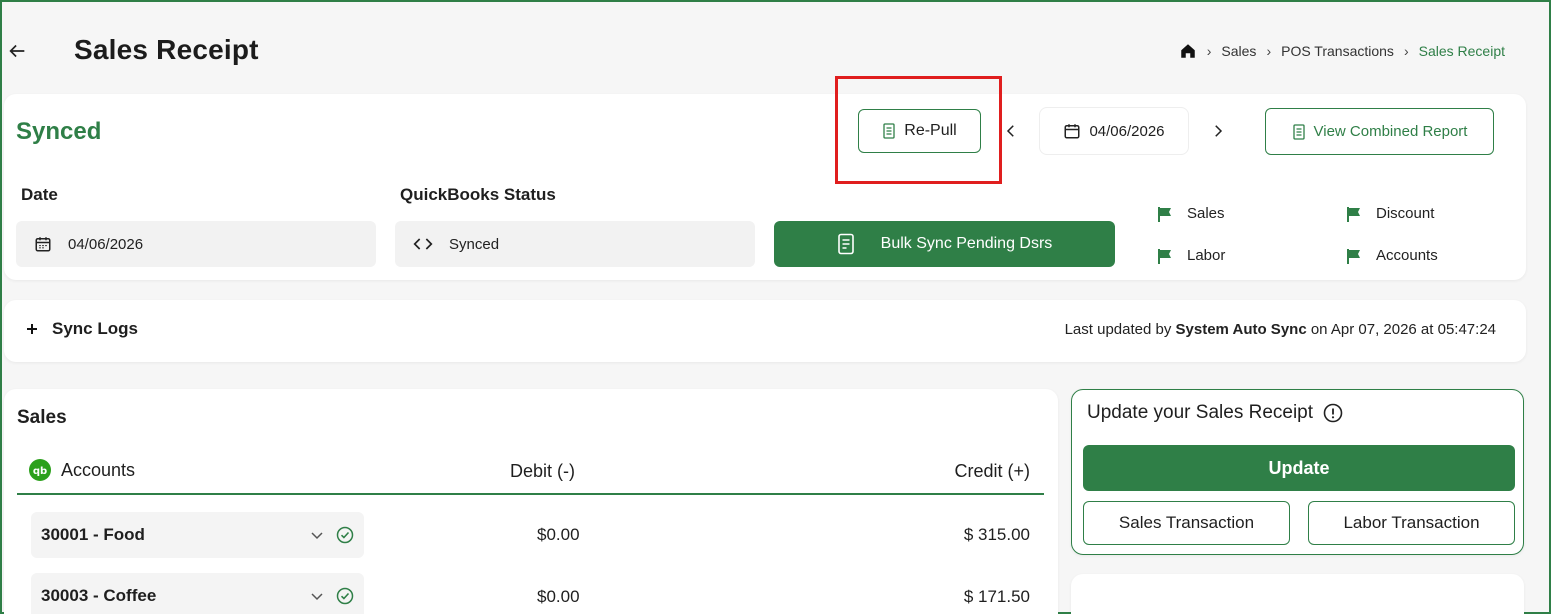 This screenshot has height=614, width=1551. Describe the element at coordinates (996, 596) in the screenshot. I see `credit-value: $ 171.50` at that location.